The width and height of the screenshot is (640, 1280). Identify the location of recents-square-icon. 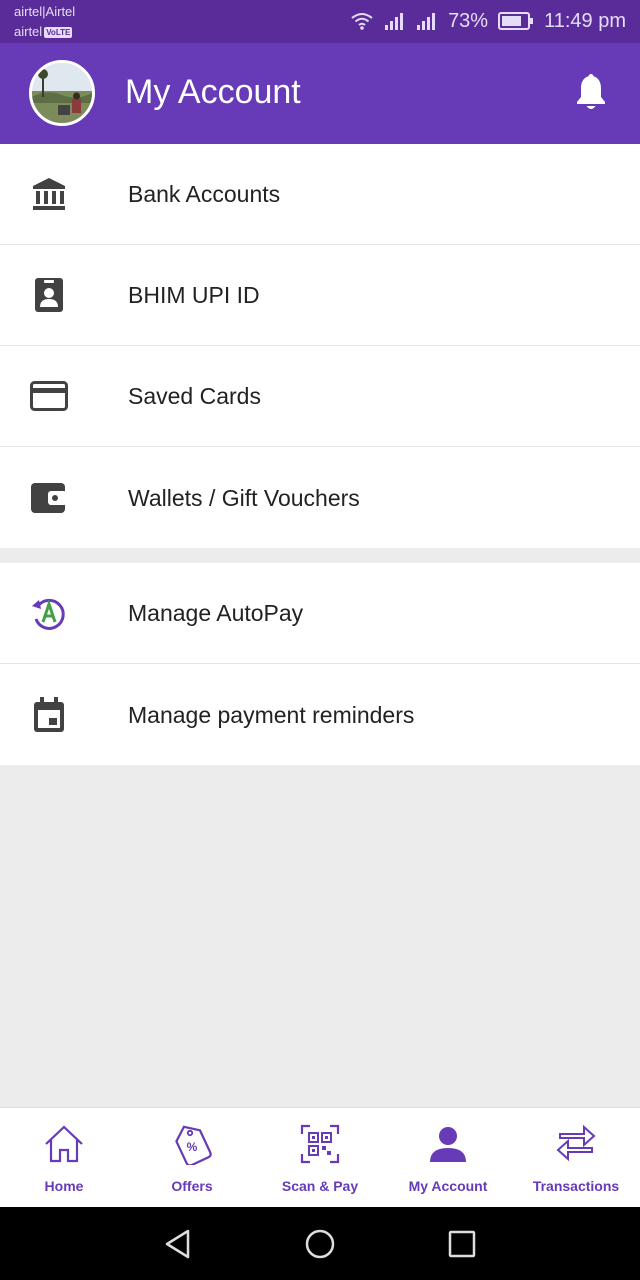
(462, 1244).